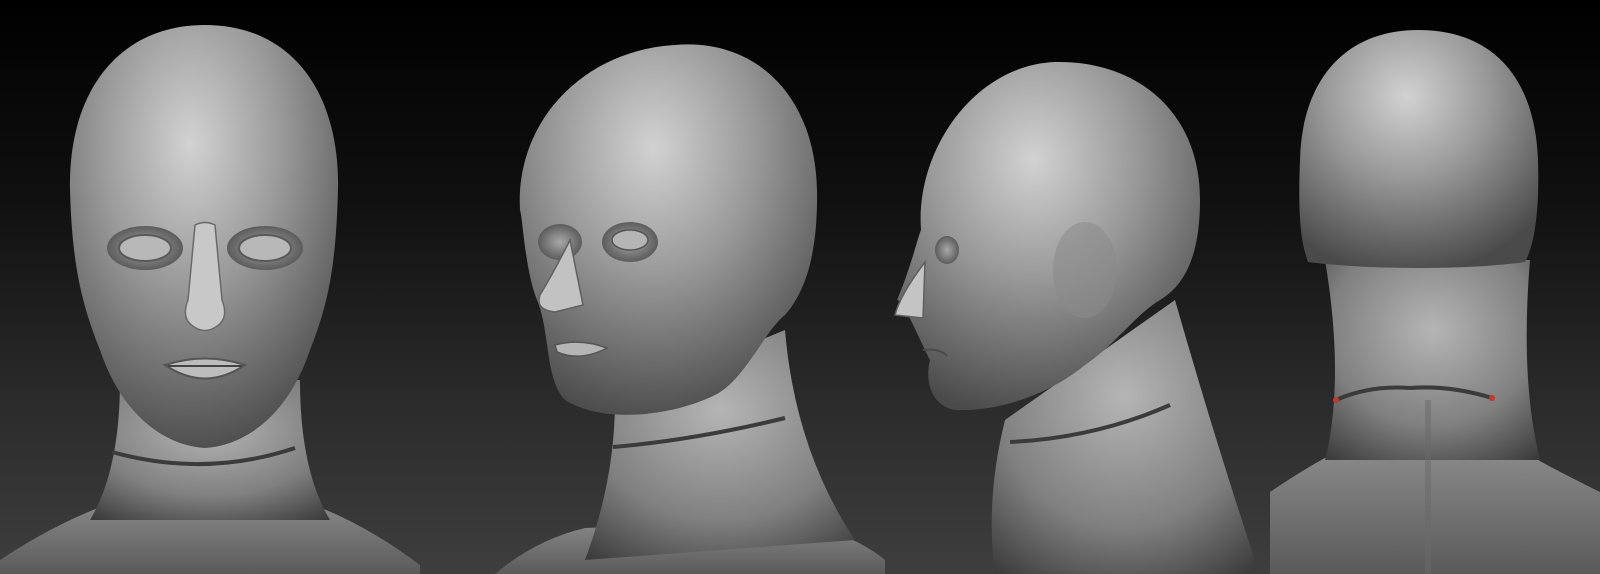  What do you see at coordinates (1419, 149) in the screenshot?
I see `back-head` at bounding box center [1419, 149].